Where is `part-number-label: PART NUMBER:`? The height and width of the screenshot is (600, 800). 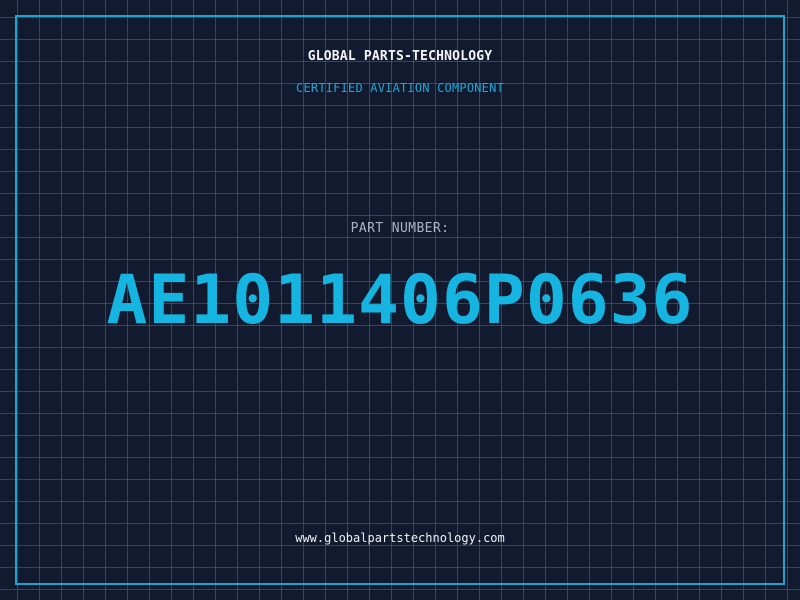 part-number-label: PART NUMBER: is located at coordinates (400, 228).